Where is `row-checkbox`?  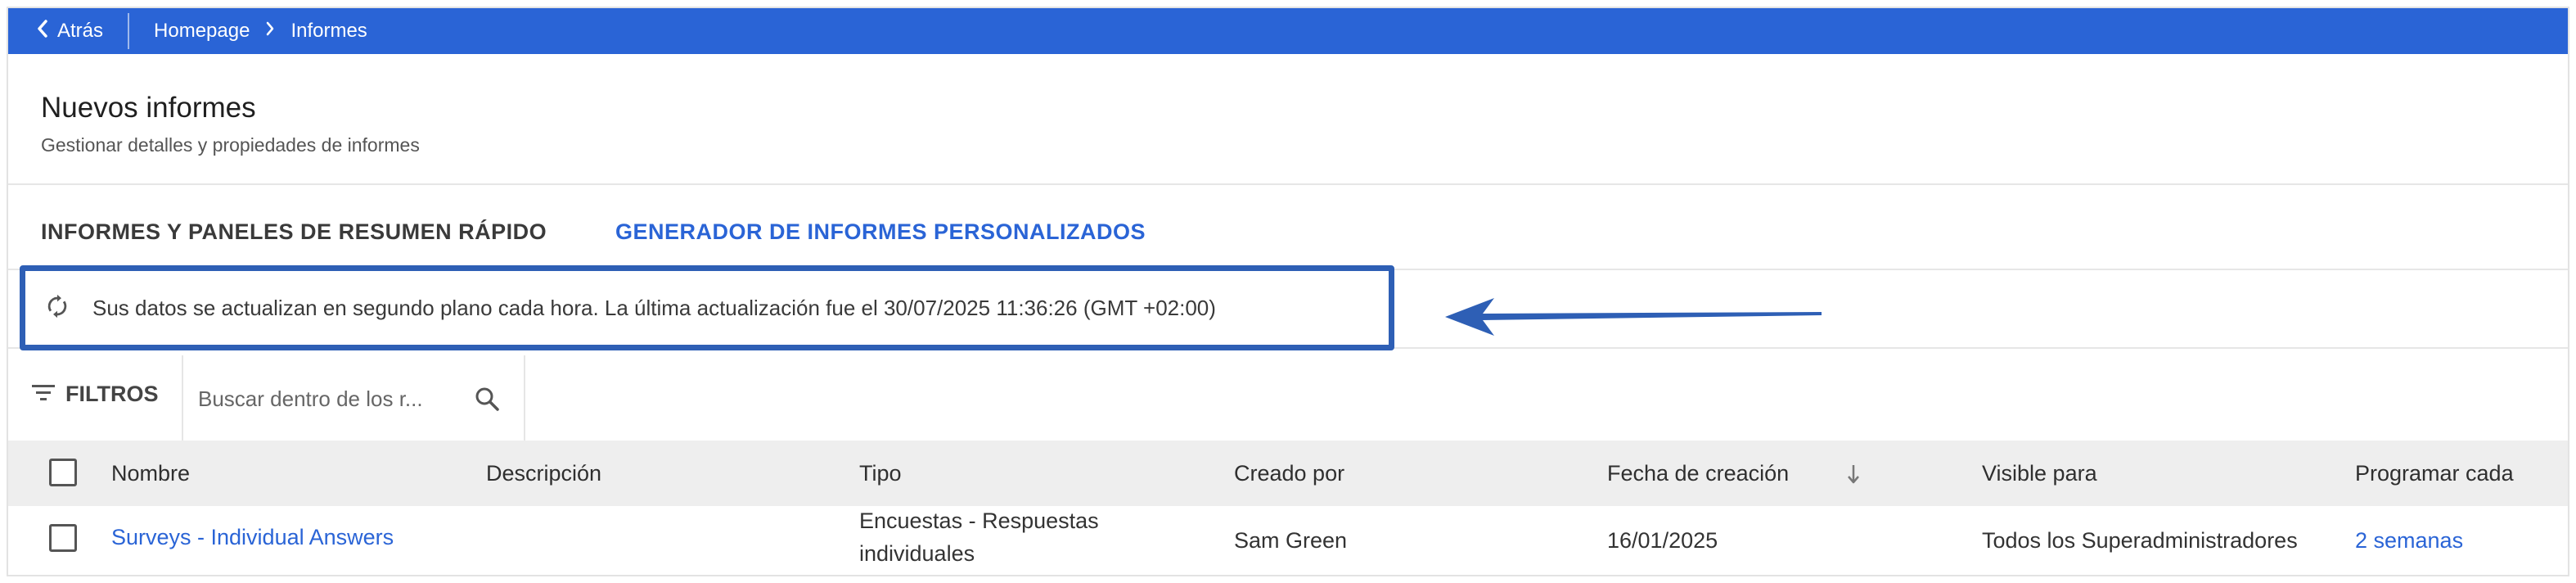
row-checkbox is located at coordinates (63, 538).